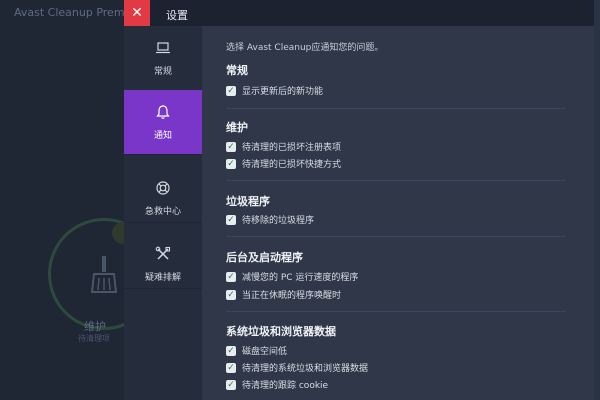 The image size is (600, 400). Describe the element at coordinates (237, 127) in the screenshot. I see `section-title: 维护` at that location.